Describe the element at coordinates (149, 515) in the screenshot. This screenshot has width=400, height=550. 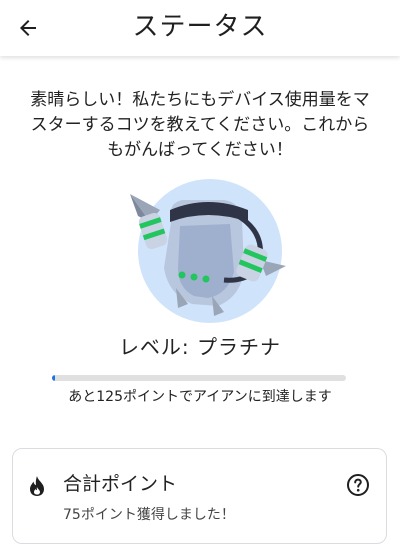
I see `points-subtitle: 75ポイント獲得しました！` at that location.